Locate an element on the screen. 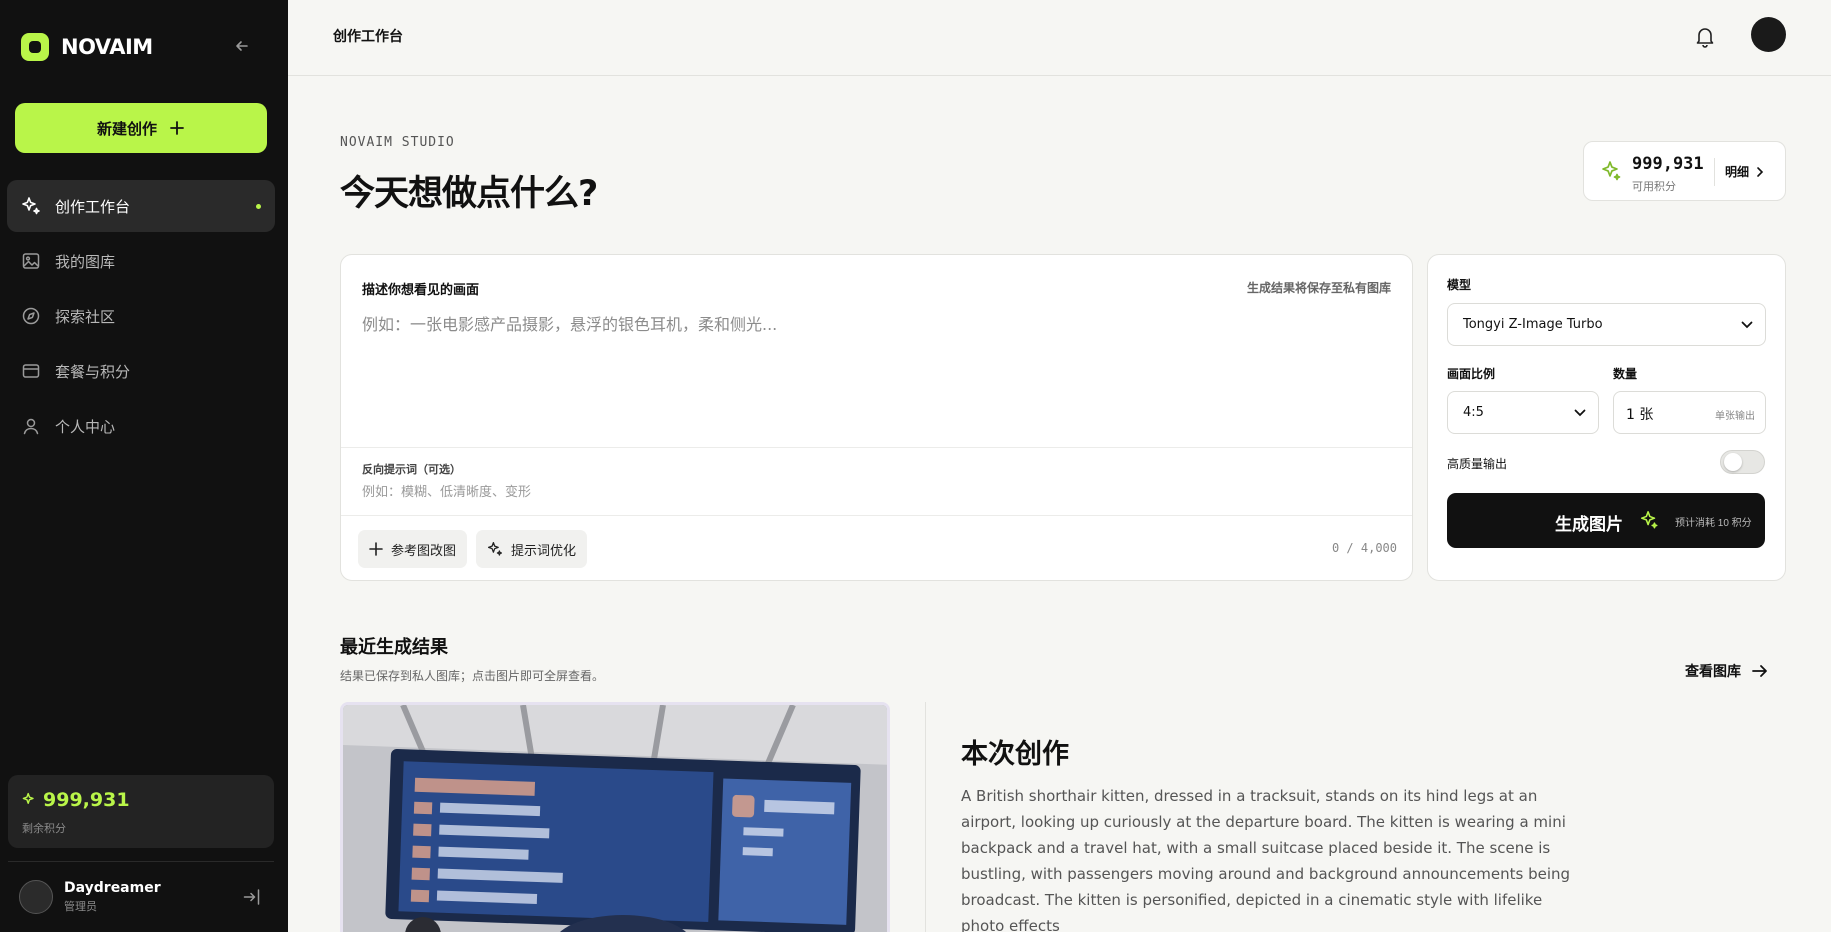 This screenshot has width=1831, height=932. recent-subtitle: 结果已保存到私人图库；点击图片即可全屏查看。 is located at coordinates (472, 676).